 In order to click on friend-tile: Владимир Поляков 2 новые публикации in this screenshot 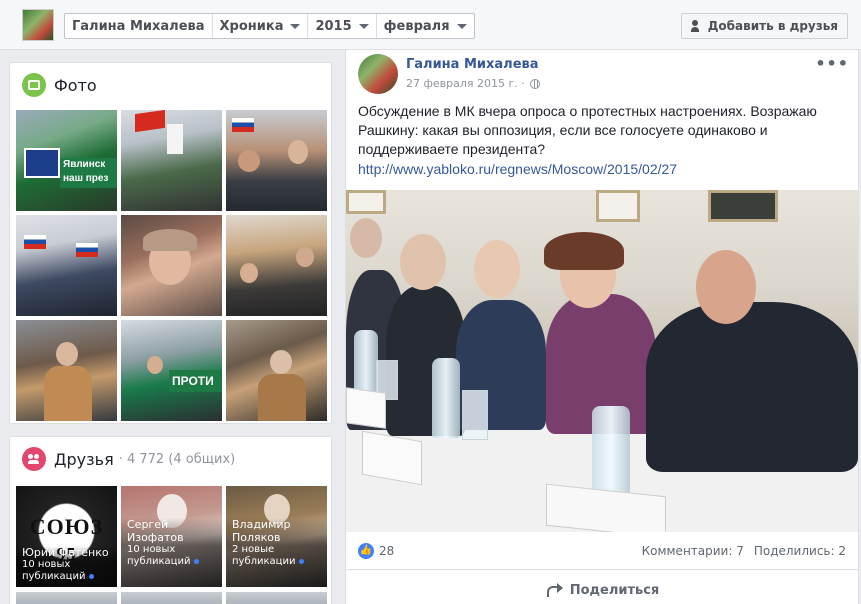, I will do `click(276, 536)`.